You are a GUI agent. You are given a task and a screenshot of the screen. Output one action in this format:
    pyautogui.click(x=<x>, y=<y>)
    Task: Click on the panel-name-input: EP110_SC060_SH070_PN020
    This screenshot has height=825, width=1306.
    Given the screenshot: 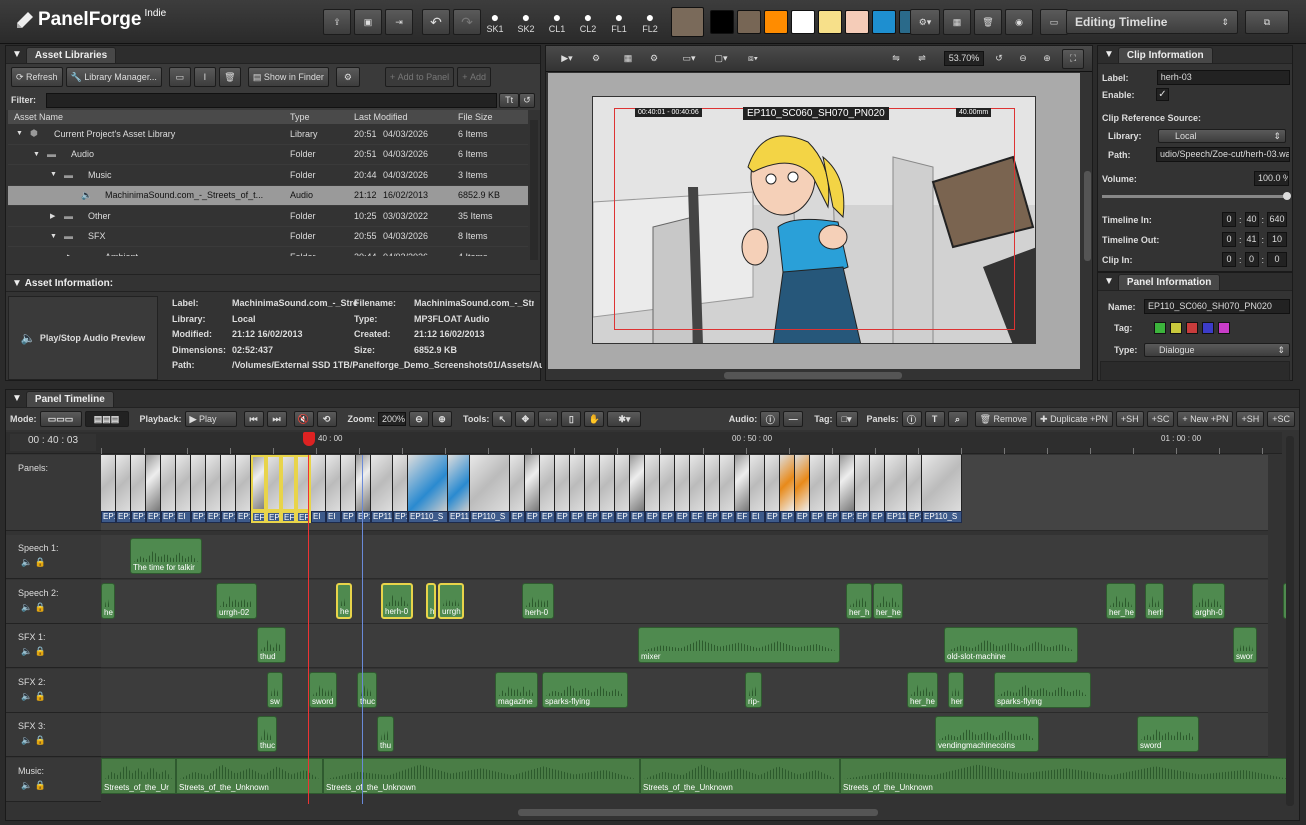 What is the action you would take?
    pyautogui.click(x=1217, y=306)
    